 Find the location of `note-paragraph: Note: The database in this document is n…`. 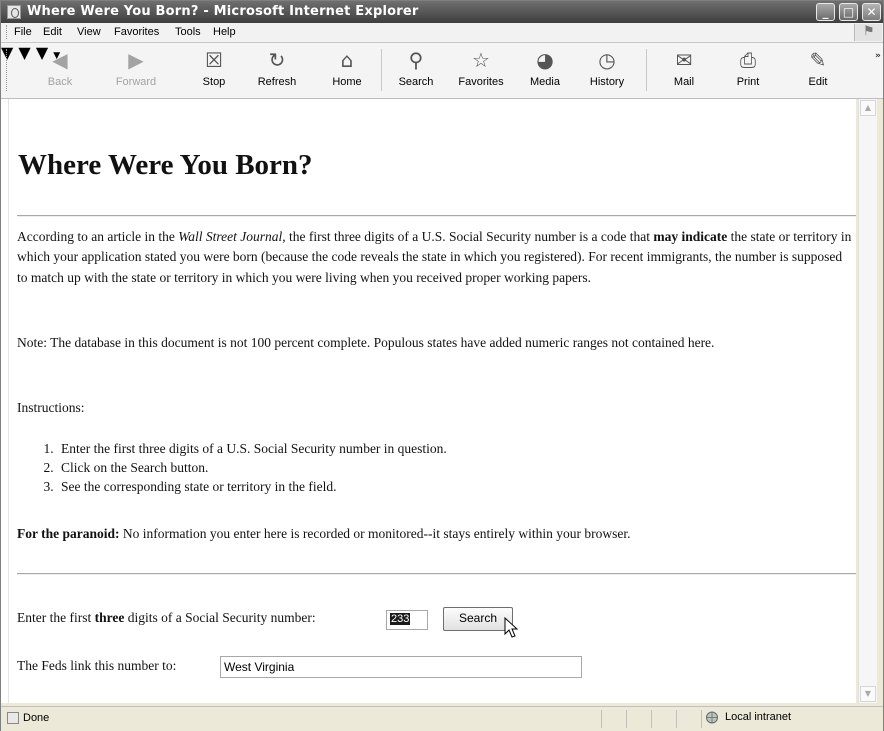

note-paragraph: Note: The database in this document is n… is located at coordinates (366, 342).